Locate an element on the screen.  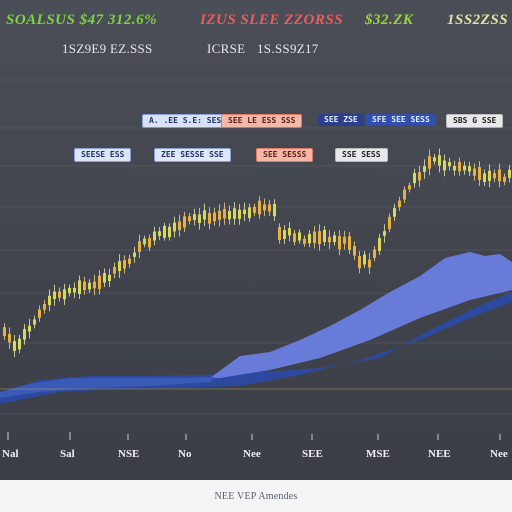
x-label-3: NSE is located at coordinates (129, 454).